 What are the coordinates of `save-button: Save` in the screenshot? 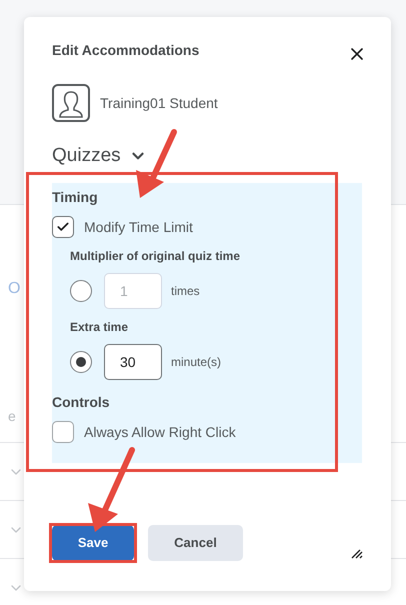 It's located at (93, 543).